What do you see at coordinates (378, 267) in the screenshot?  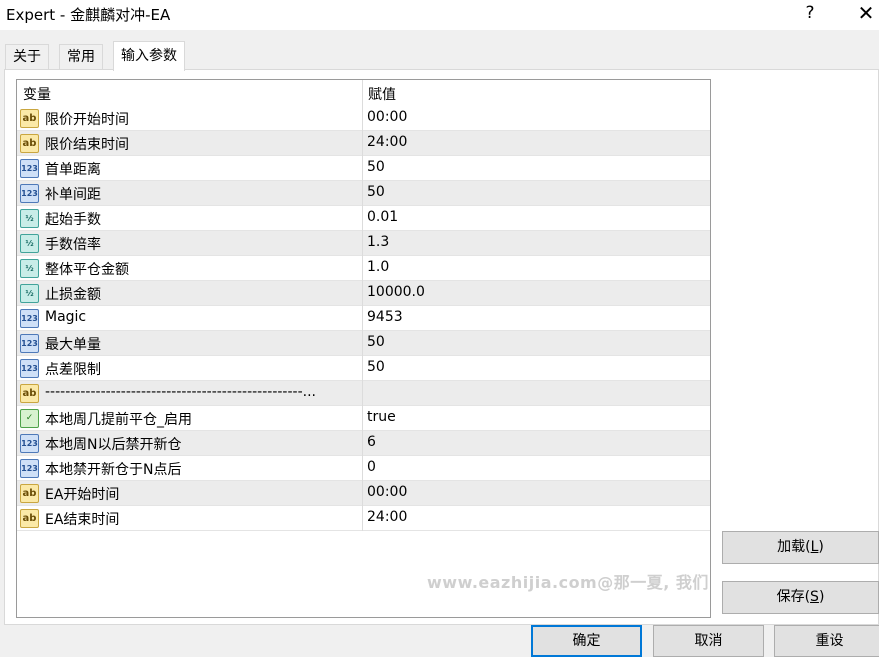 I see `parameter-value: 1.0` at bounding box center [378, 267].